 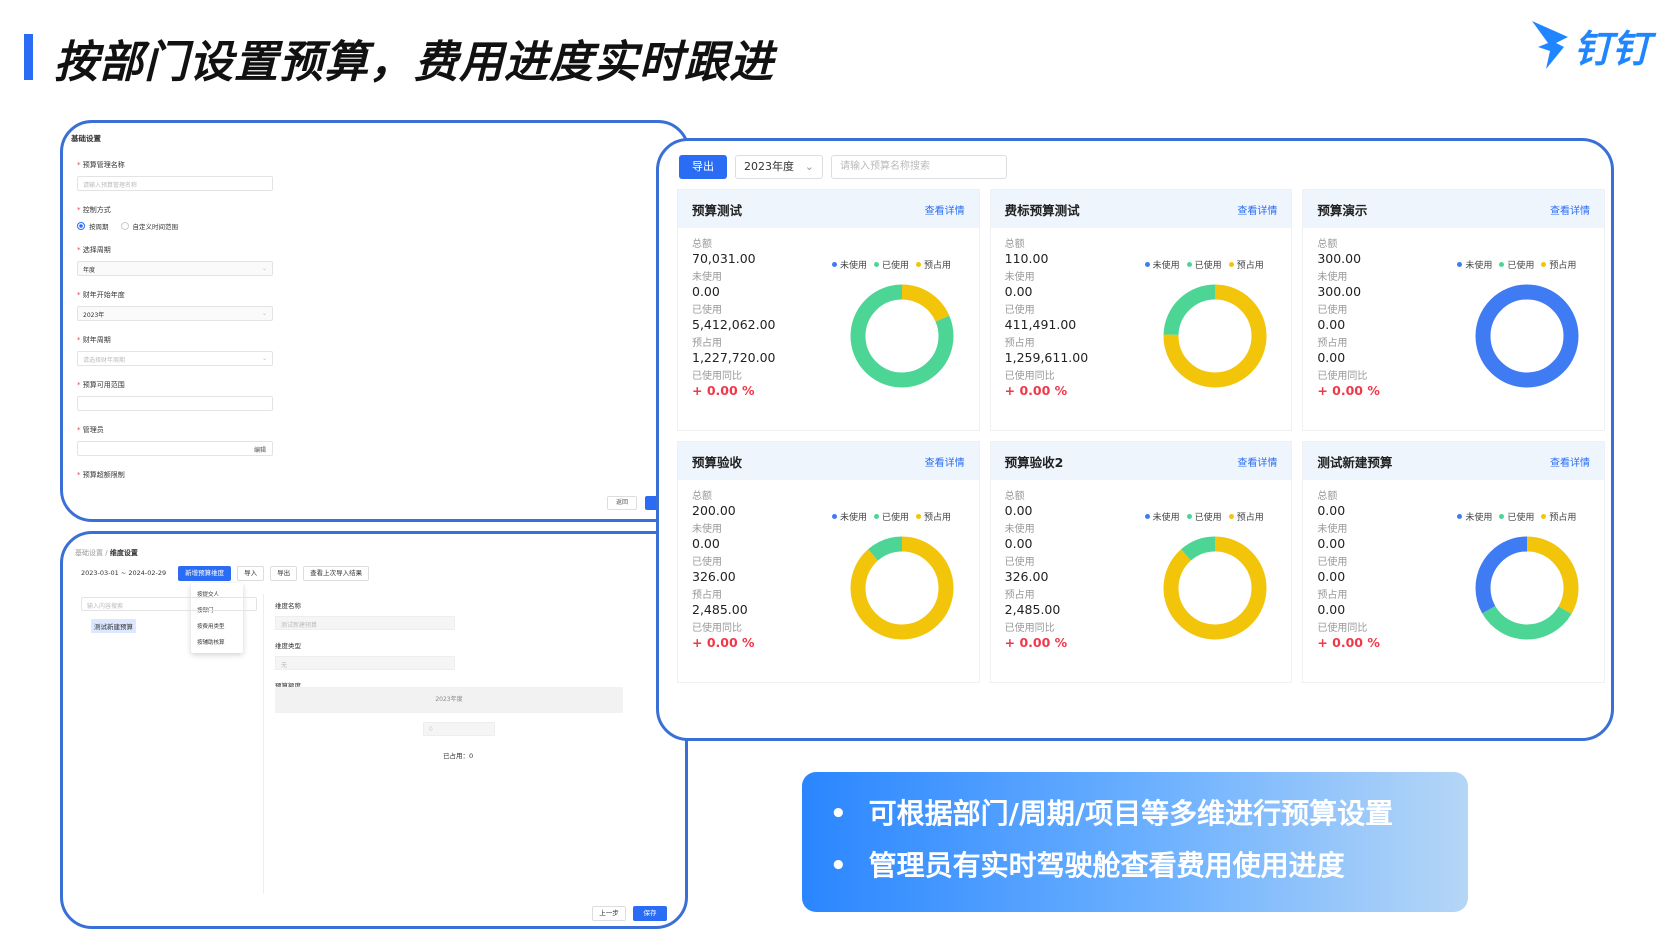 What do you see at coordinates (284, 573) in the screenshot?
I see `export-button: 导出` at bounding box center [284, 573].